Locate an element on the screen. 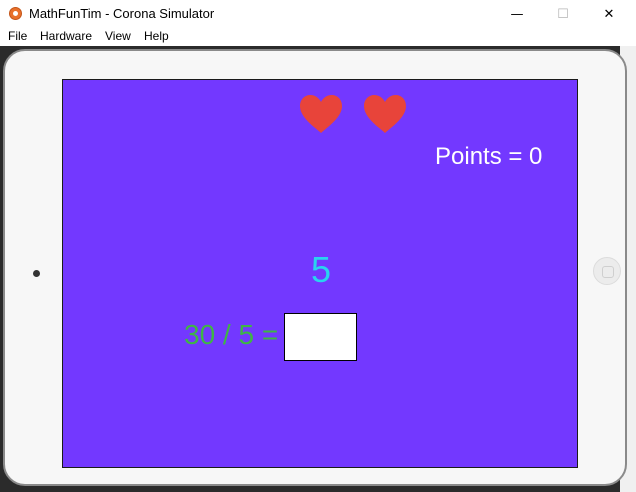 This screenshot has height=492, width=636. maximize-button: ☐ is located at coordinates (563, 14).